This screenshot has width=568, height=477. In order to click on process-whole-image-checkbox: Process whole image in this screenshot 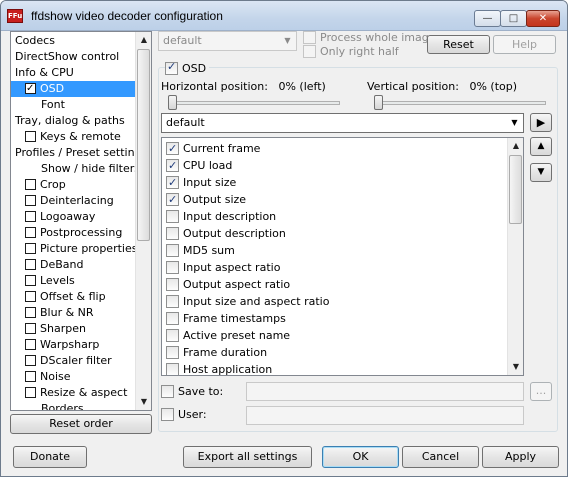, I will do `click(369, 37)`.